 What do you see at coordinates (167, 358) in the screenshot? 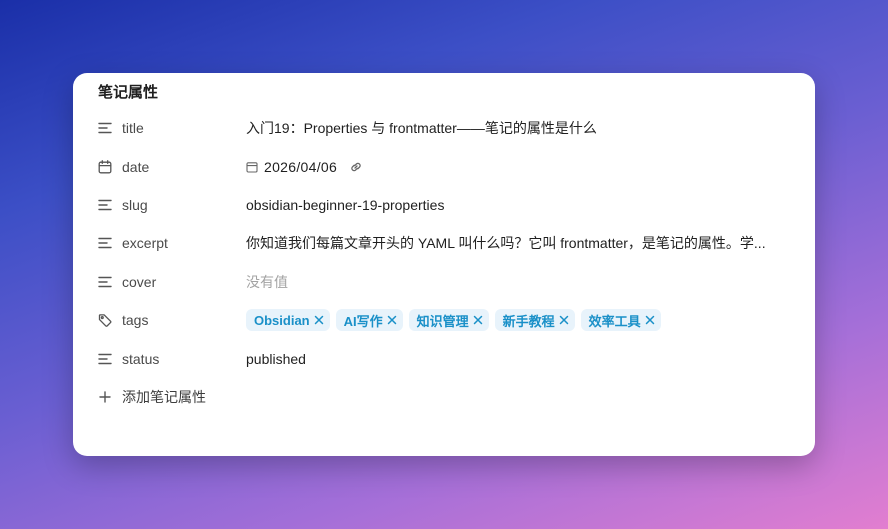
I see `property-key-status: status` at bounding box center [167, 358].